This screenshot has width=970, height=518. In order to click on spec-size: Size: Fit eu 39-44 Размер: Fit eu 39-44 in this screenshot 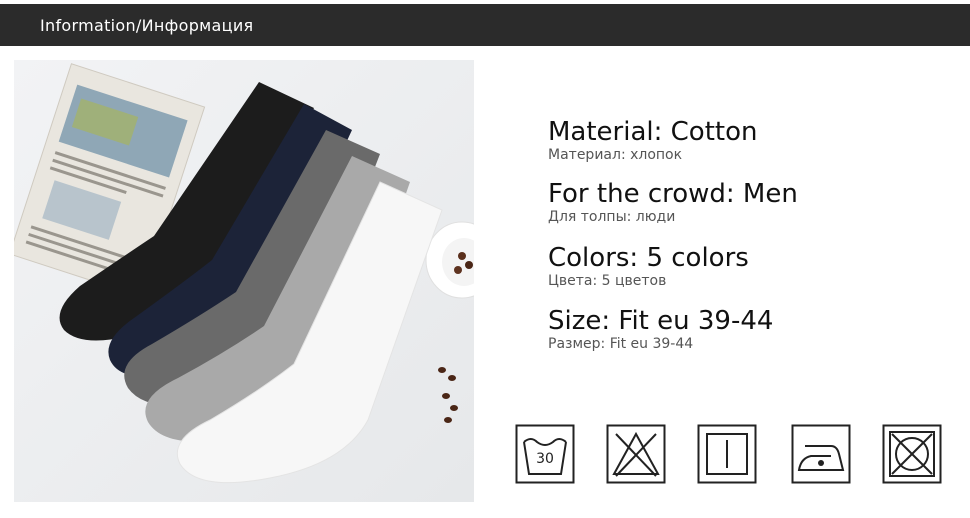, I will do `click(660, 329)`.